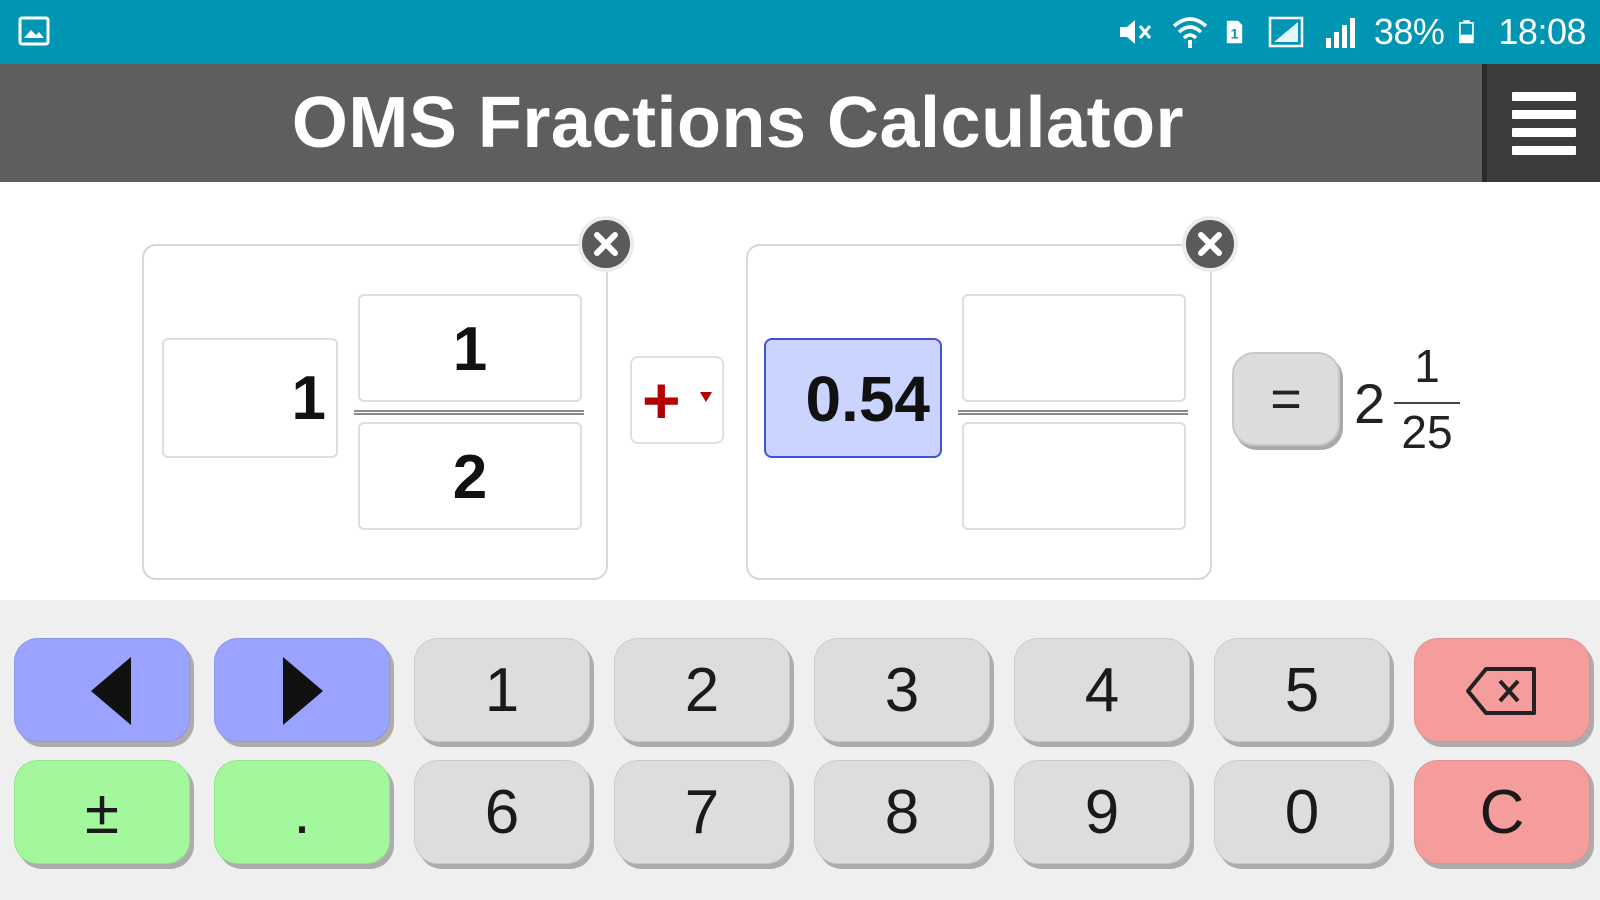 The height and width of the screenshot is (900, 1600). Describe the element at coordinates (1135, 32) in the screenshot. I see `mute-icon` at that location.